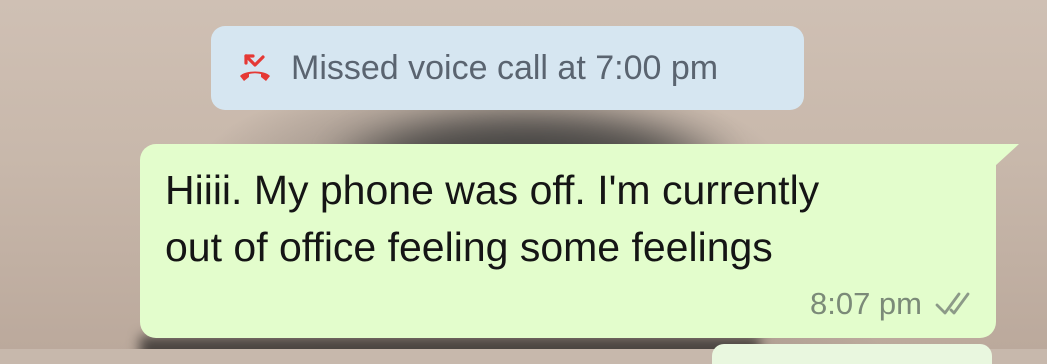 The width and height of the screenshot is (1047, 364). What do you see at coordinates (865, 303) in the screenshot?
I see `message-time: 8:07 pm` at bounding box center [865, 303].